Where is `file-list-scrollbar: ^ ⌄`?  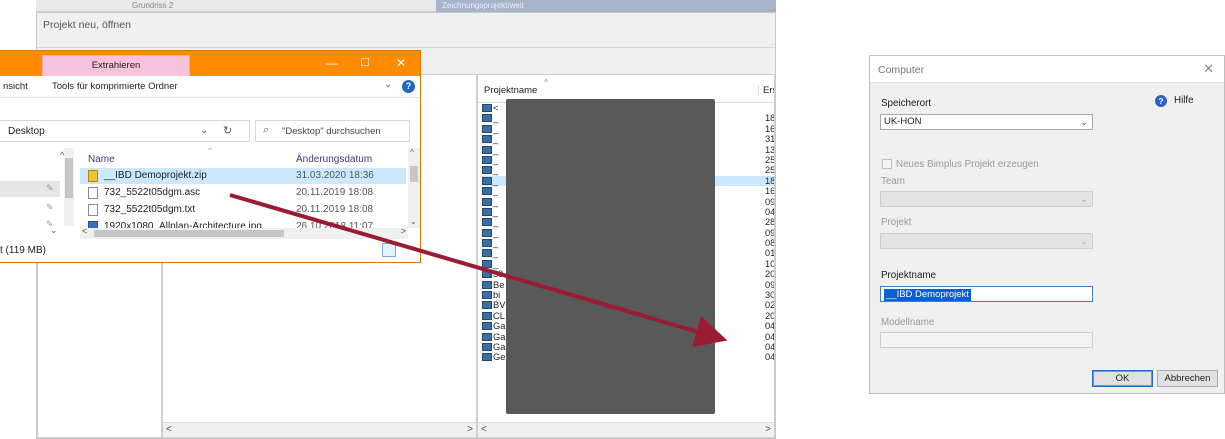 file-list-scrollbar: ^ ⌄ is located at coordinates (414, 188).